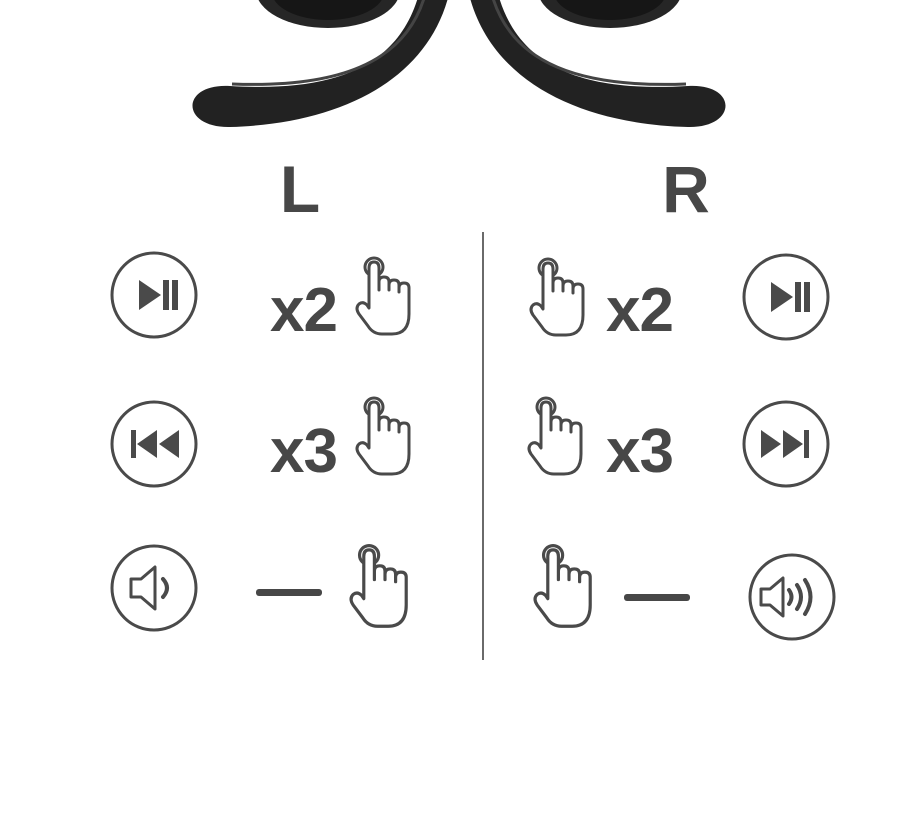 The width and height of the screenshot is (918, 814). What do you see at coordinates (483, 446) in the screenshot?
I see `center-divider` at bounding box center [483, 446].